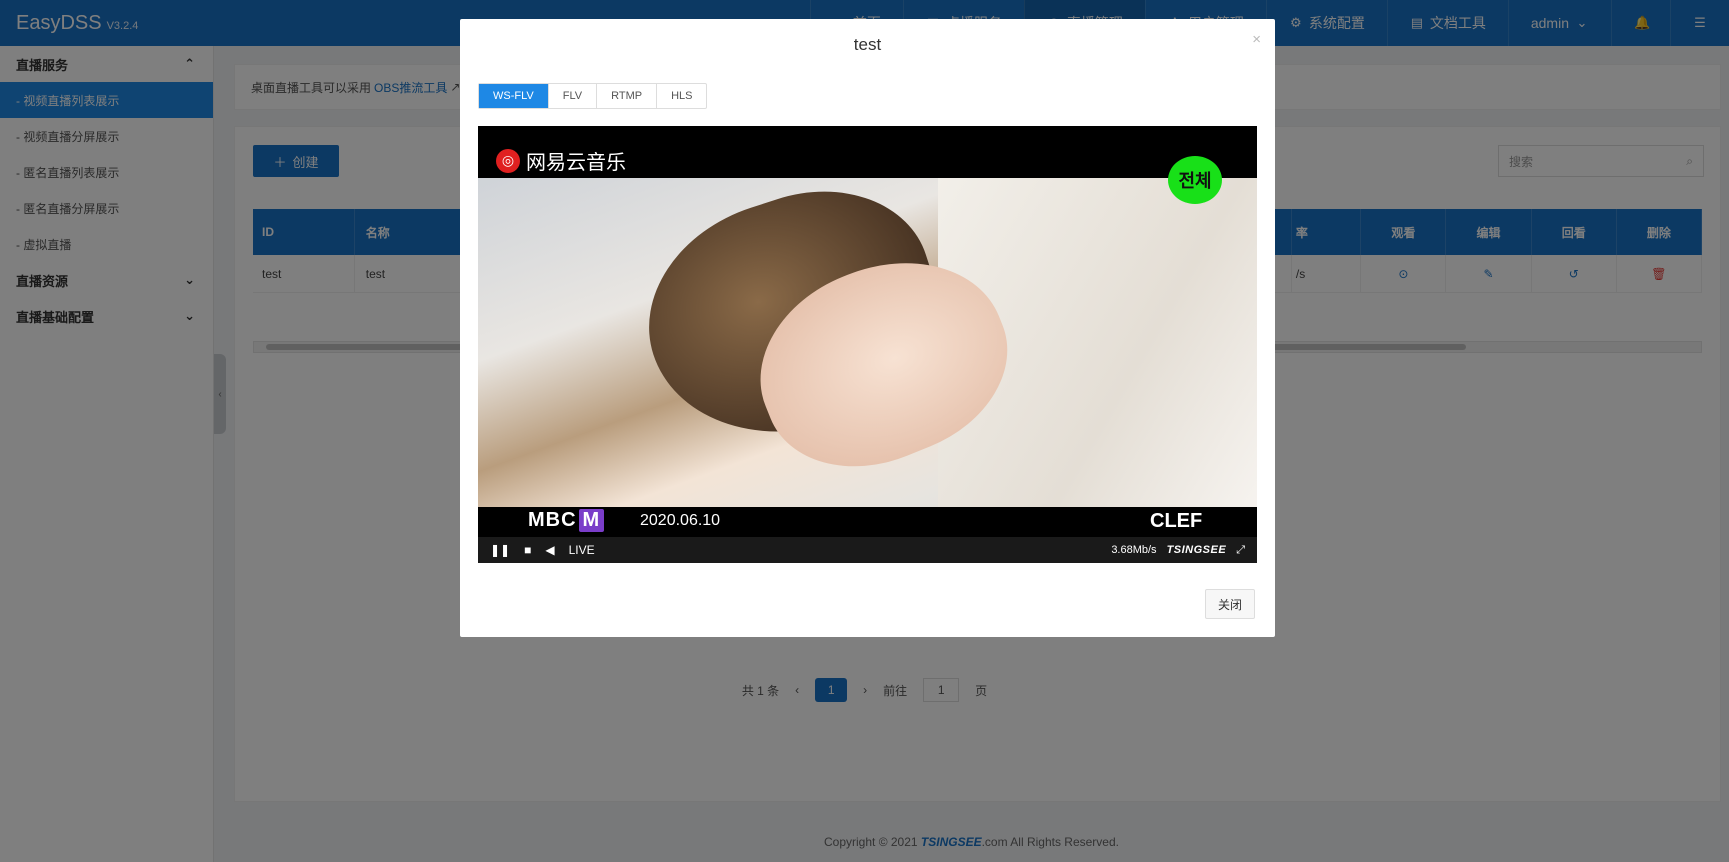 The width and height of the screenshot is (1729, 862). Describe the element at coordinates (514, 96) in the screenshot. I see `tab-ws-flv: WS-FLV` at that location.